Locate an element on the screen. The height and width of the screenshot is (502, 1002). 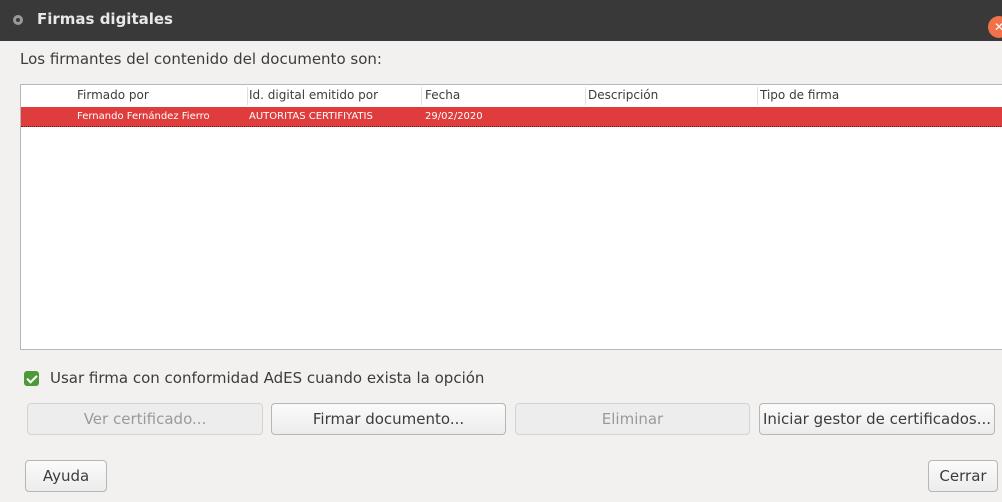
window-title: Firmas digitales is located at coordinates (105, 19).